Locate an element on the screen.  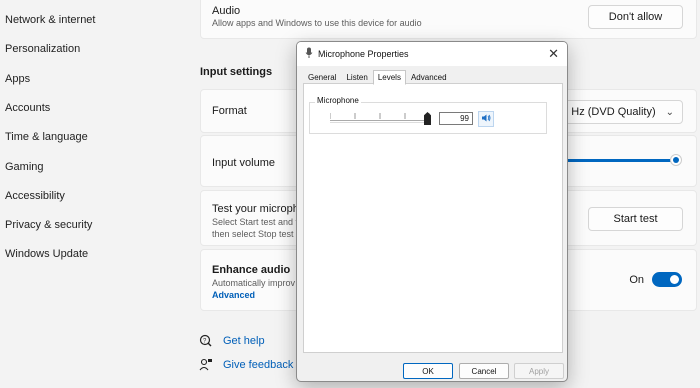
input-settings-heading: Input settings is located at coordinates (236, 72).